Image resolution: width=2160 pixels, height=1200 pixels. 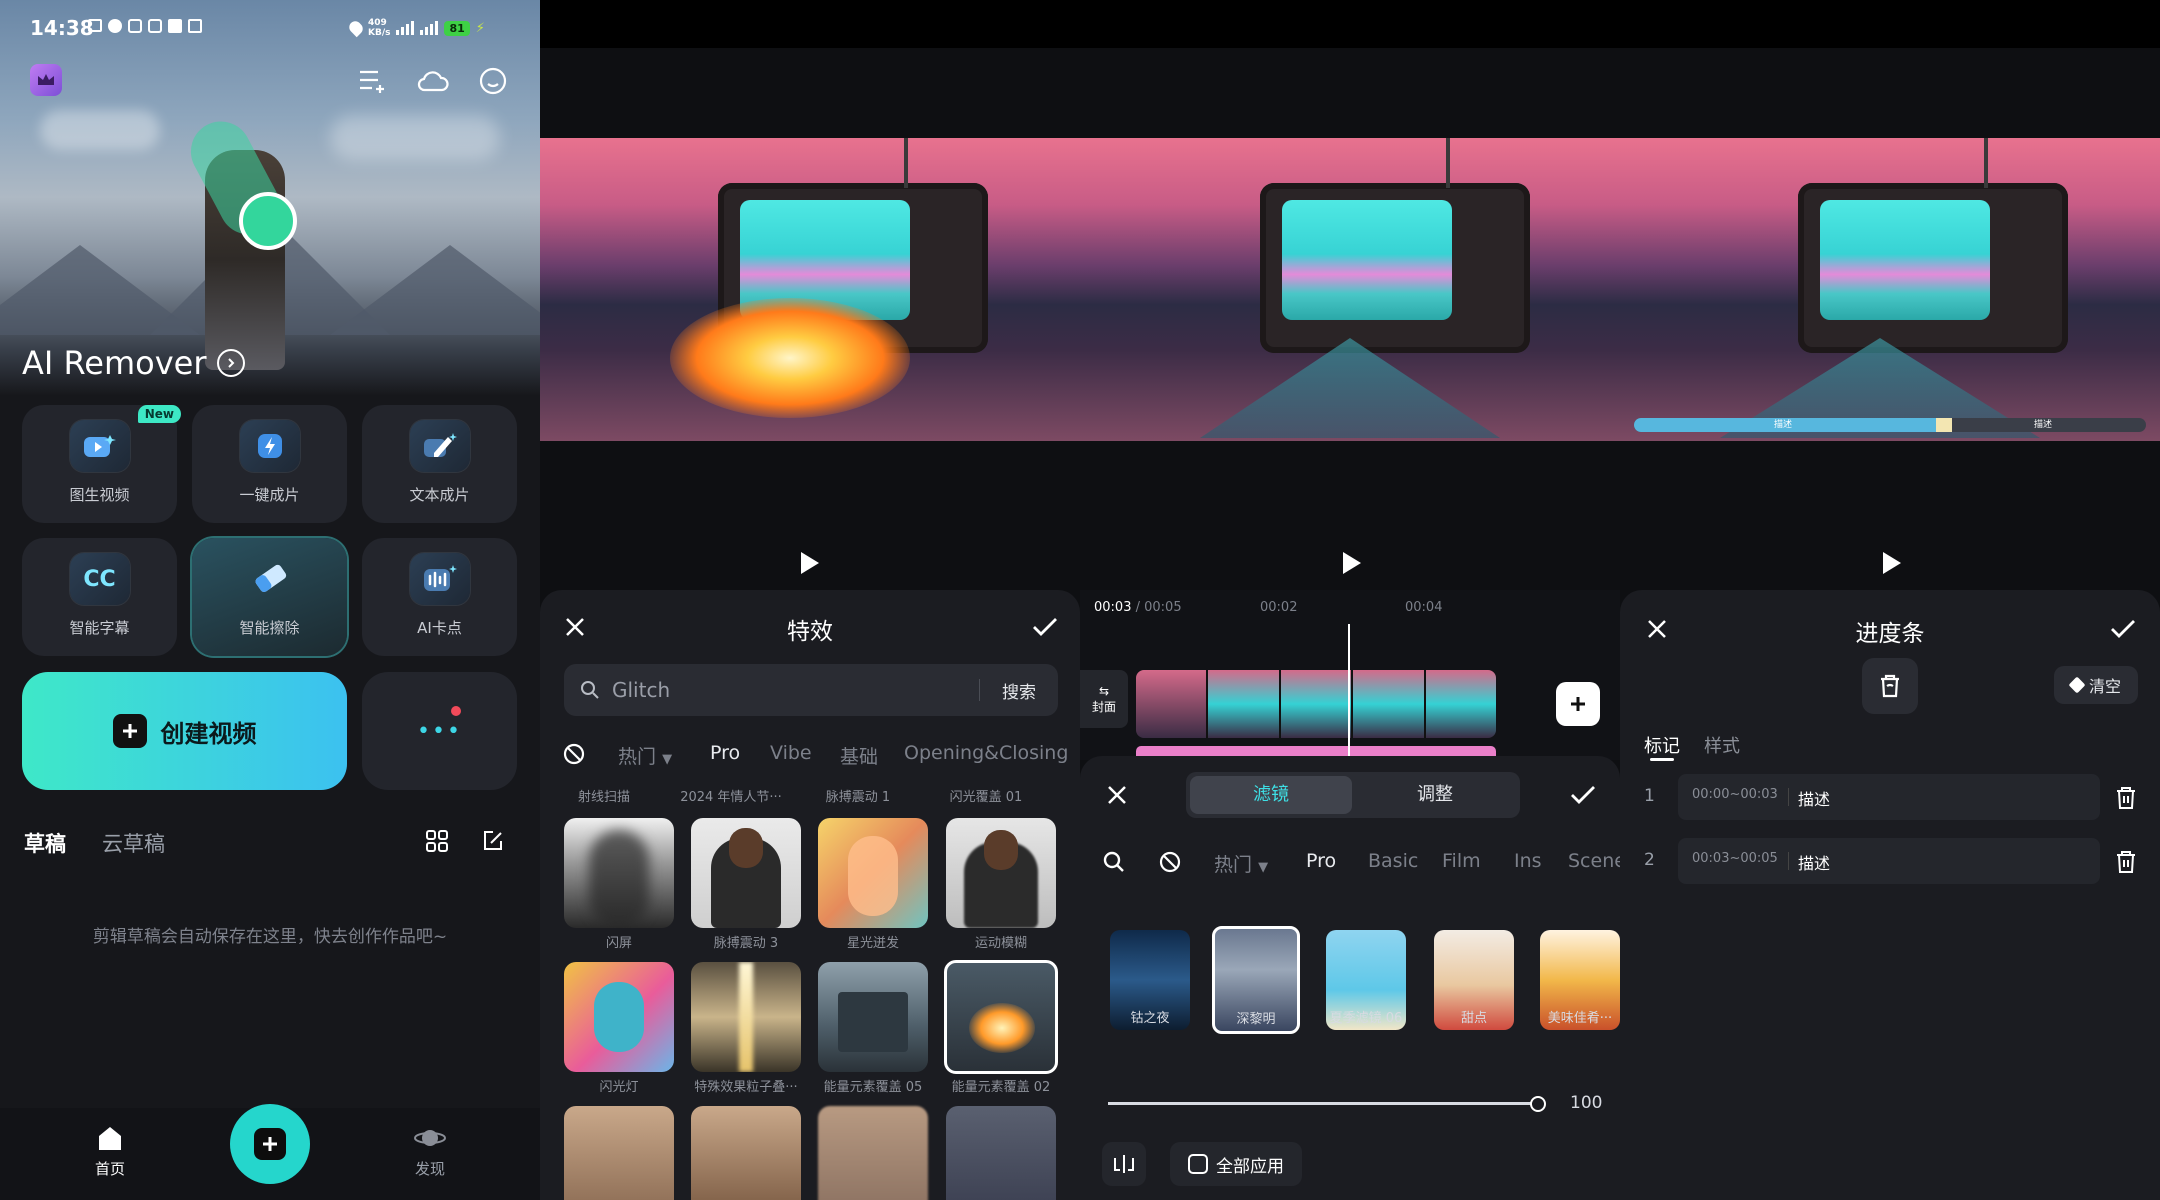 What do you see at coordinates (430, 1151) in the screenshot?
I see `nav-discover: 发现` at bounding box center [430, 1151].